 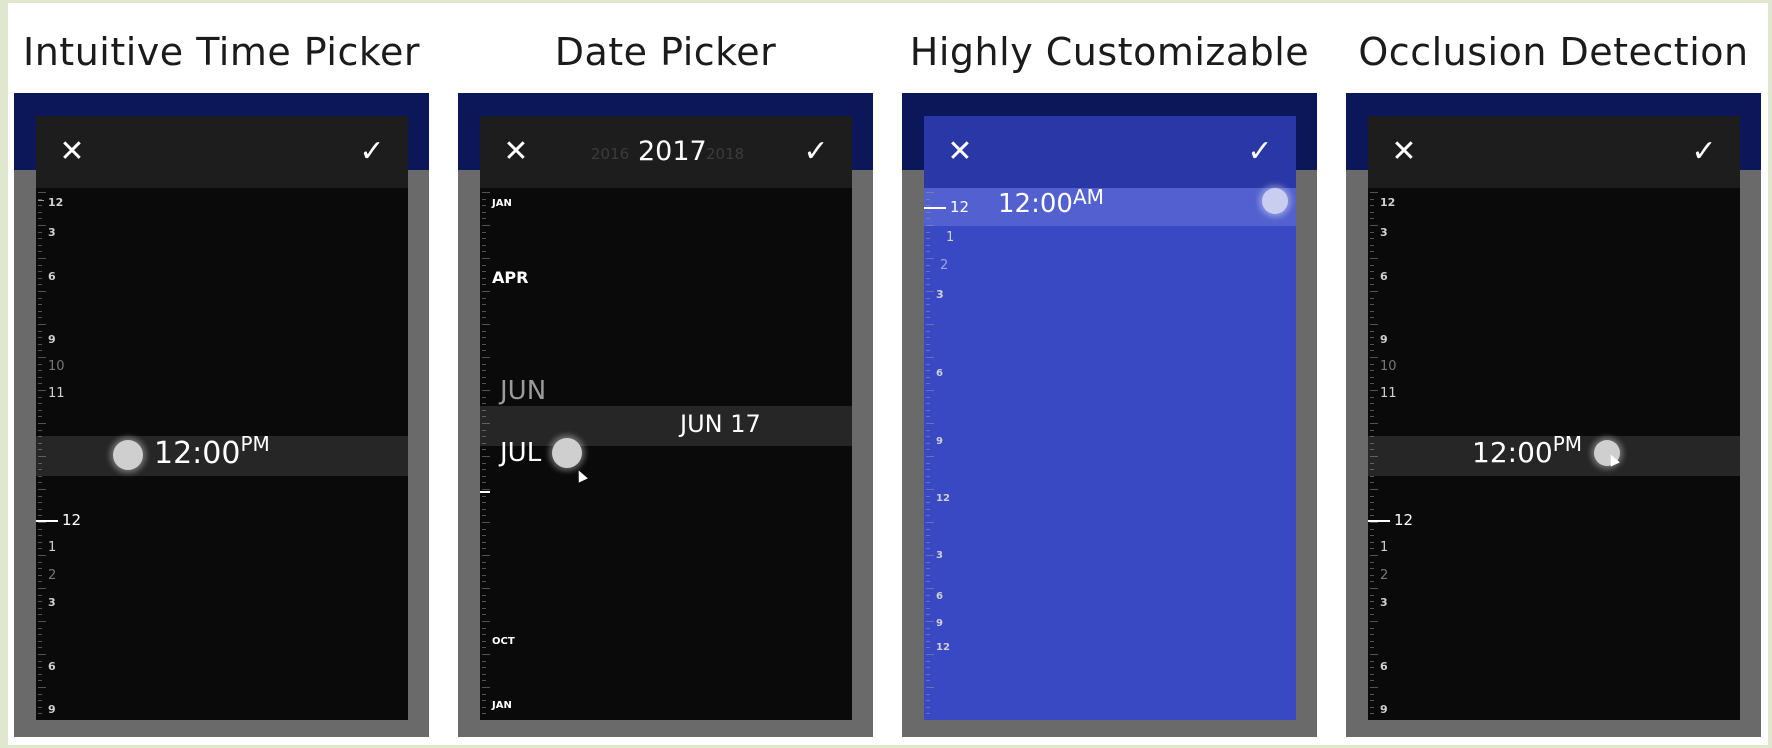 I want to click on month-label: OCT, so click(x=503, y=641).